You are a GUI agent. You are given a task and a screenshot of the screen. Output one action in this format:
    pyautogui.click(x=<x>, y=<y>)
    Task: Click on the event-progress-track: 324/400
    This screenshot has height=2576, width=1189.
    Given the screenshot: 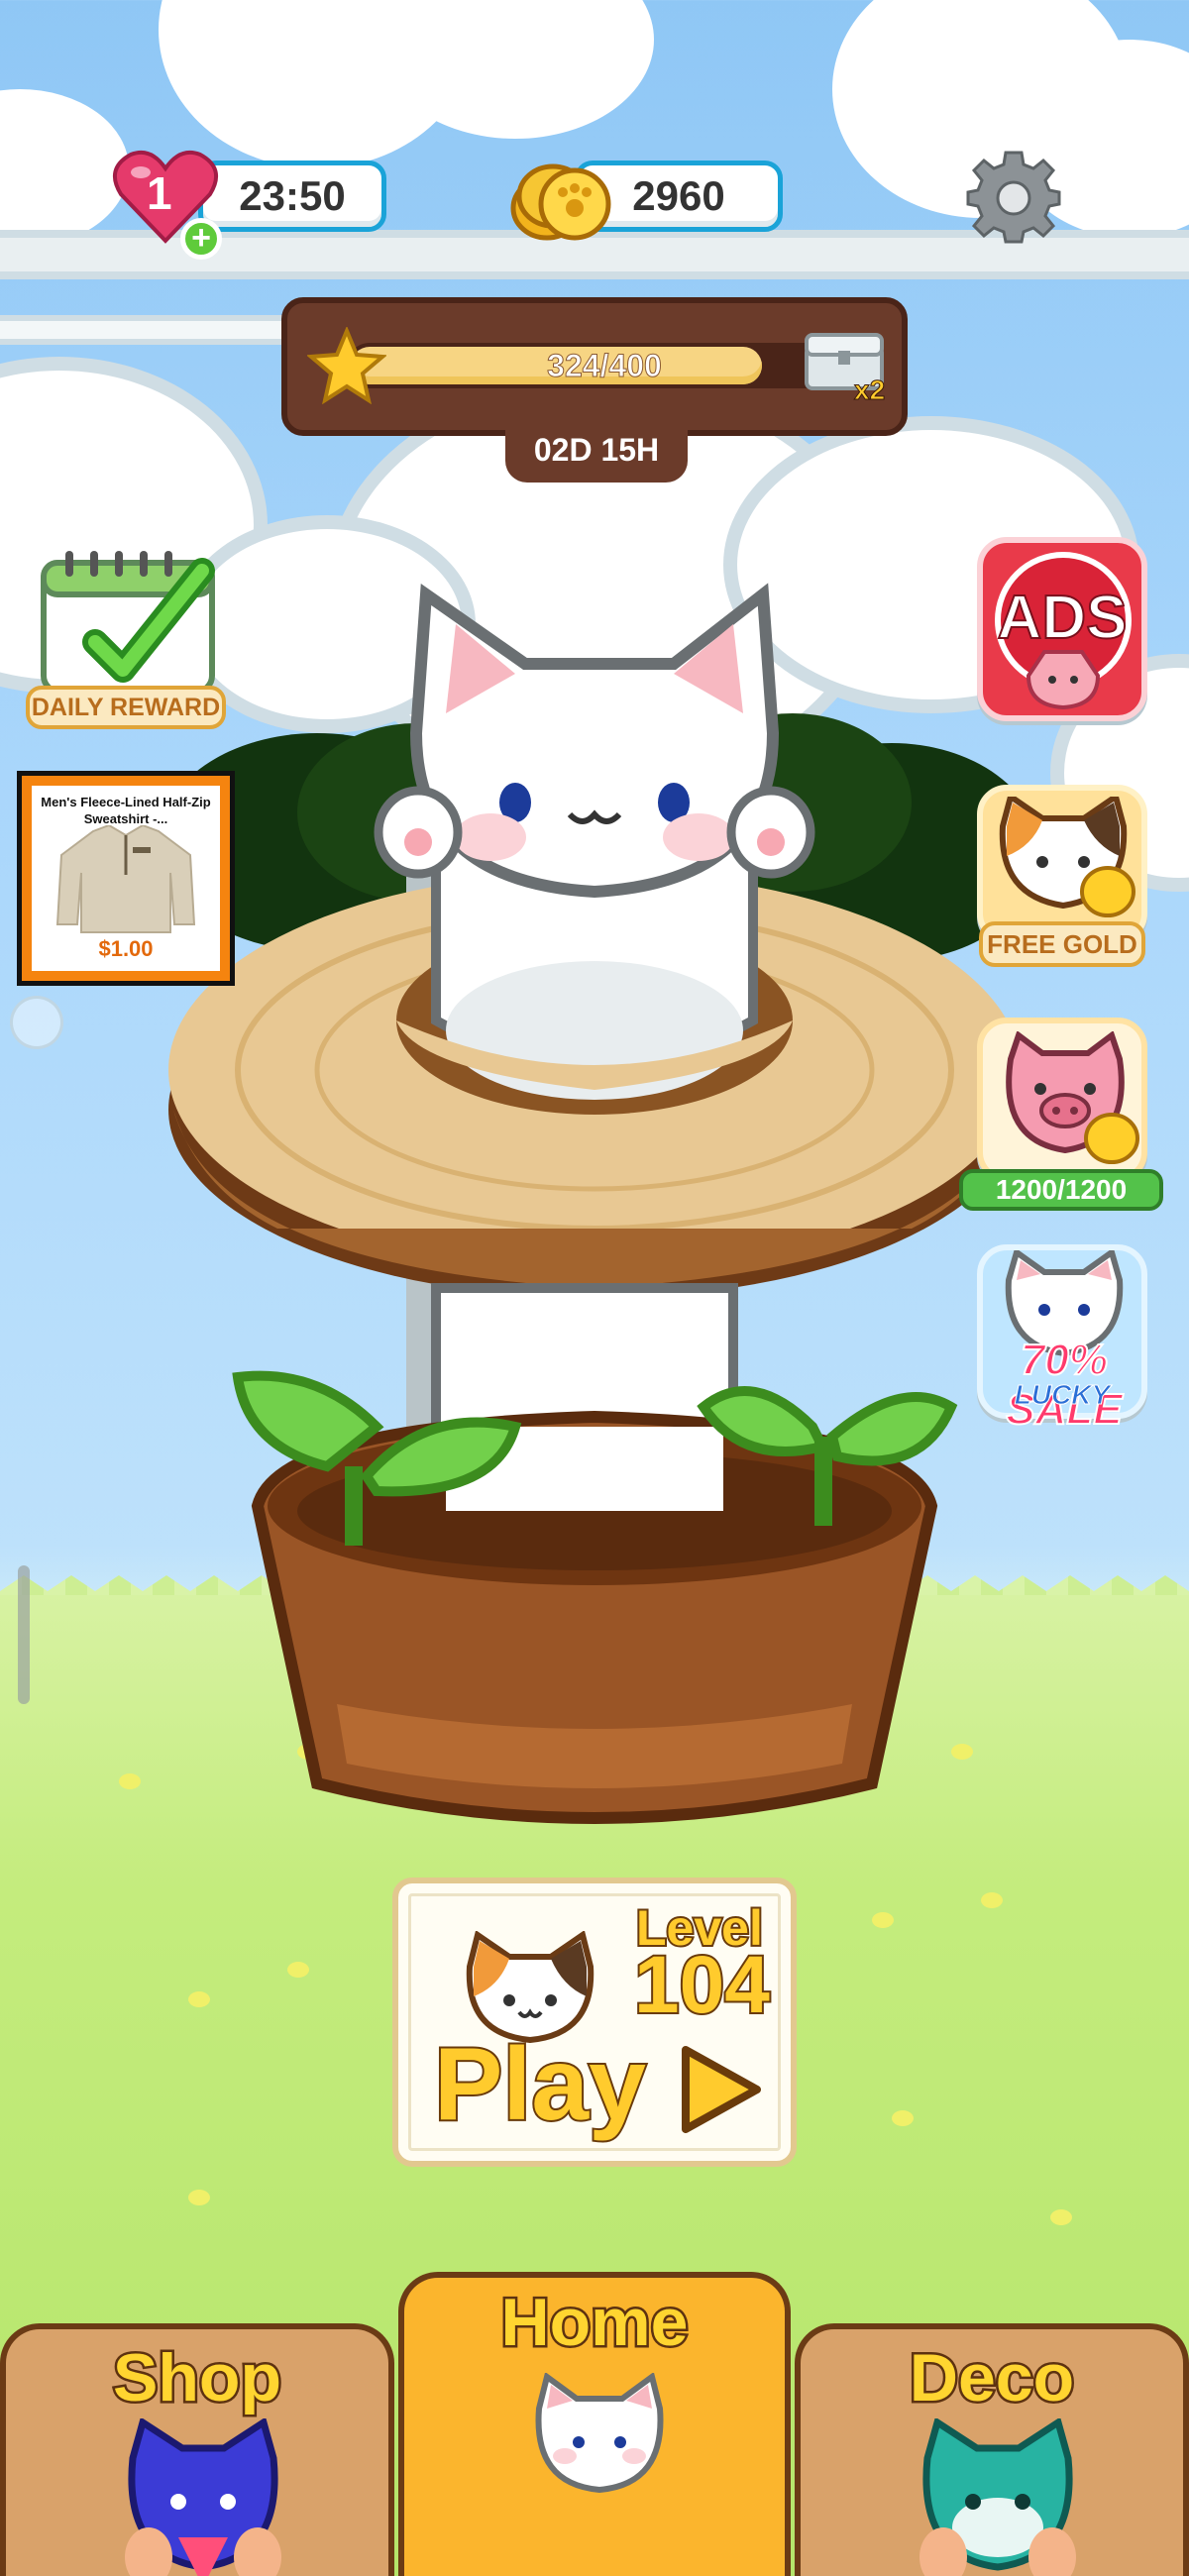 What is the action you would take?
    pyautogui.click(x=604, y=365)
    